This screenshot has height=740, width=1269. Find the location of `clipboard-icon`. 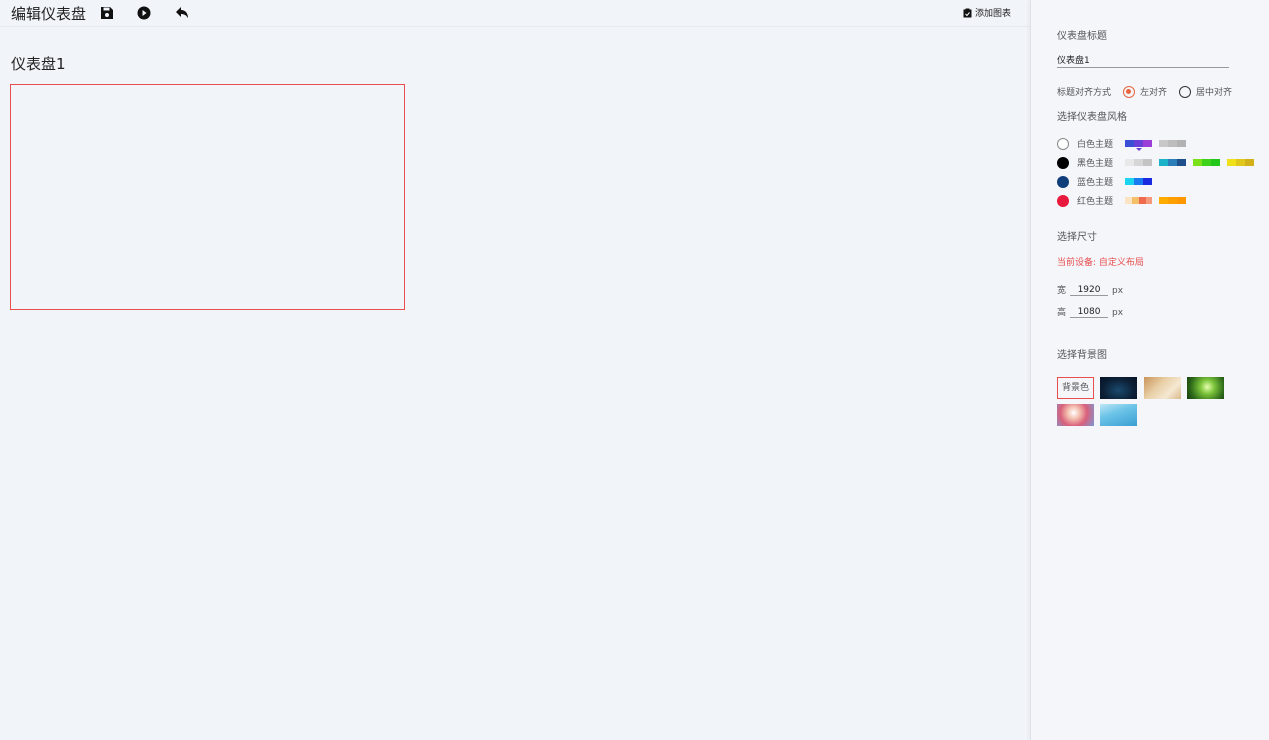

clipboard-icon is located at coordinates (967, 12).